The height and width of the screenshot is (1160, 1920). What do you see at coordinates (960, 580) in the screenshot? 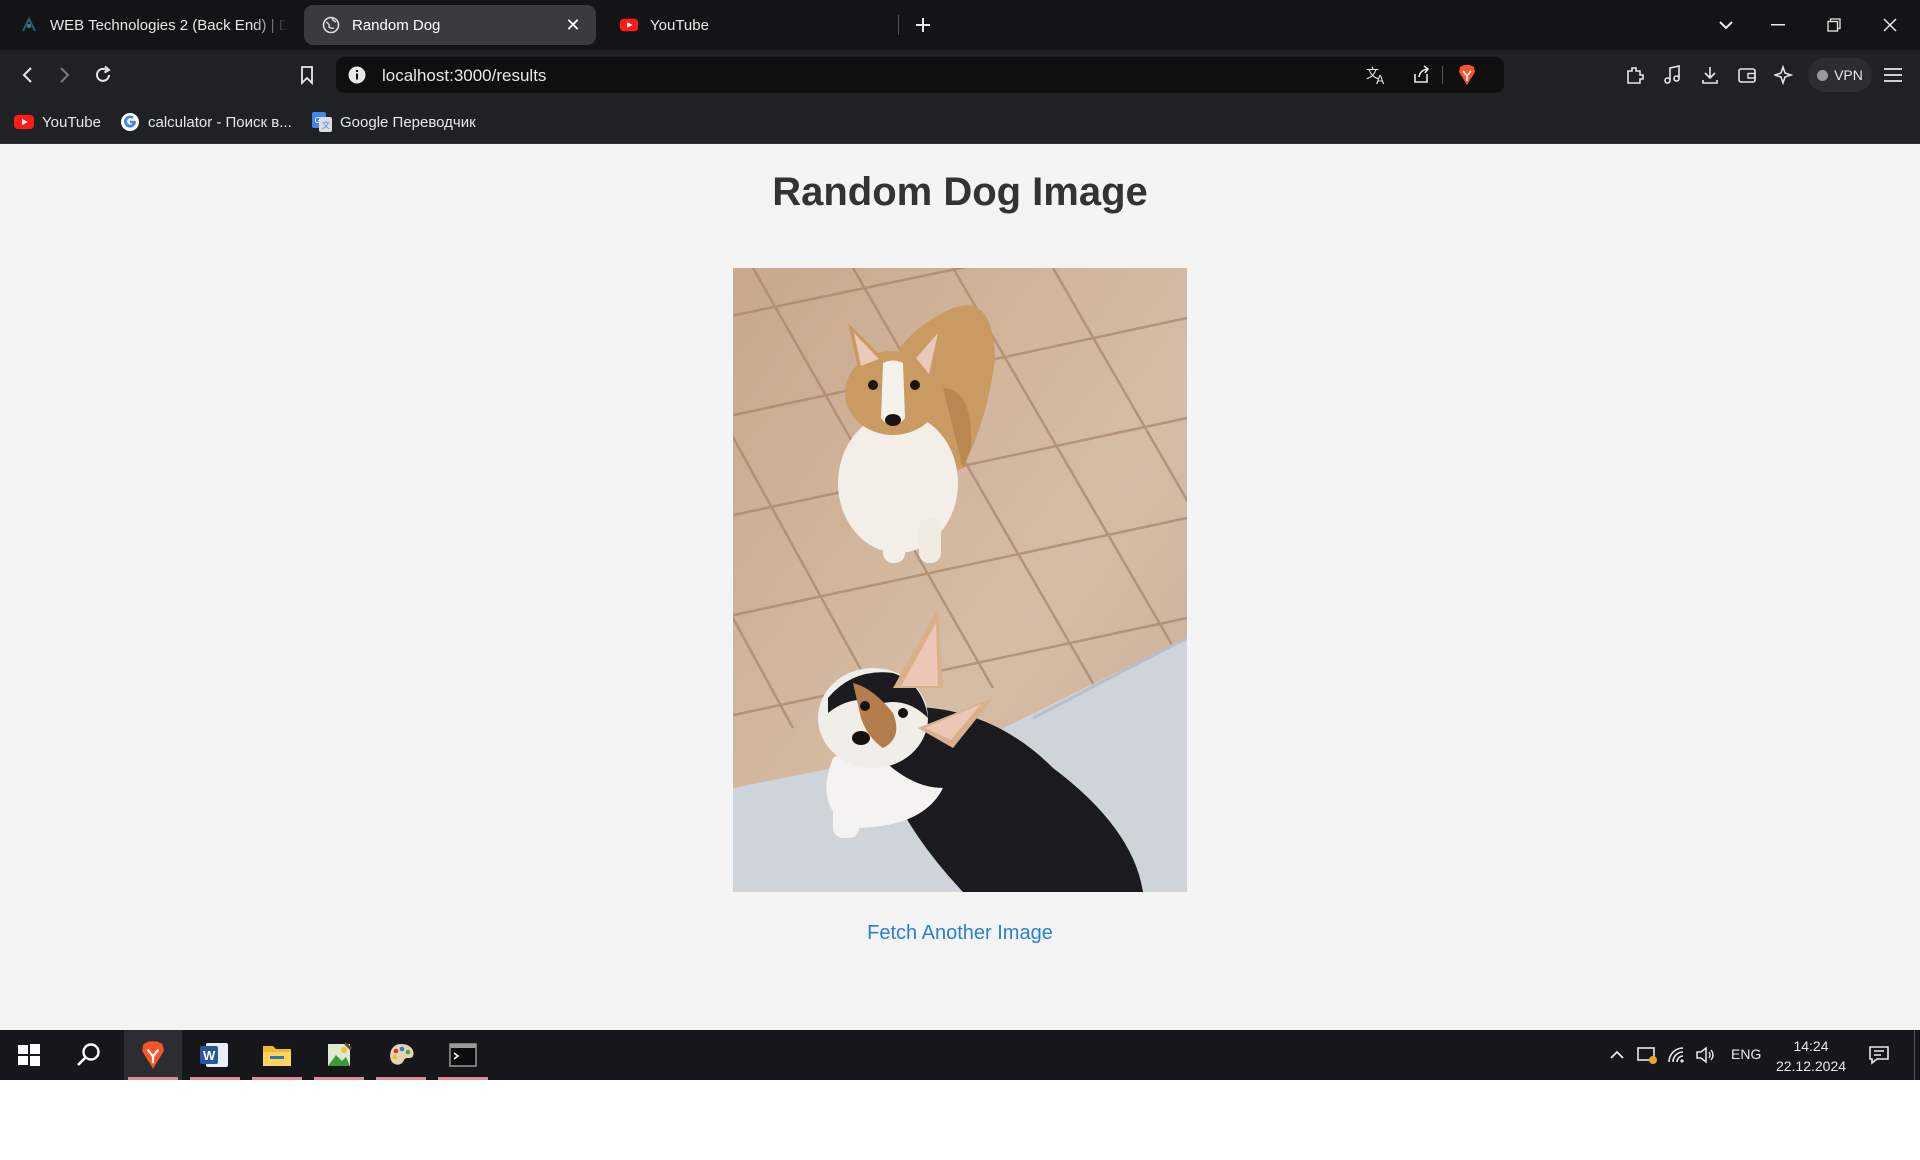
I see `dog-image` at bounding box center [960, 580].